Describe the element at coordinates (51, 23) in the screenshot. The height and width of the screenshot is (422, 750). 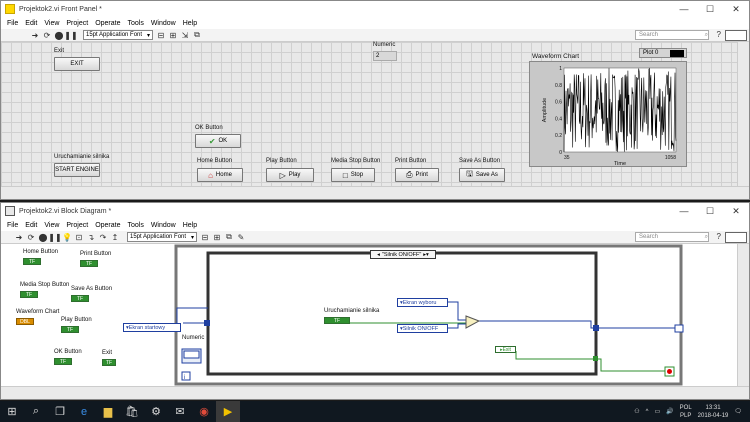
I see `menu-view: View` at that location.